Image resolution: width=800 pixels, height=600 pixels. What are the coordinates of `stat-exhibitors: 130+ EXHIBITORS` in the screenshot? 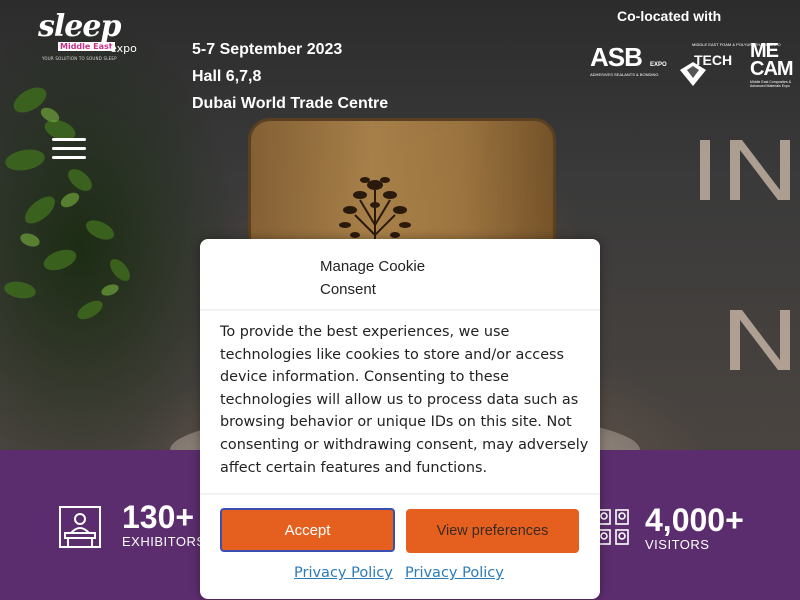 It's located at (164, 524).